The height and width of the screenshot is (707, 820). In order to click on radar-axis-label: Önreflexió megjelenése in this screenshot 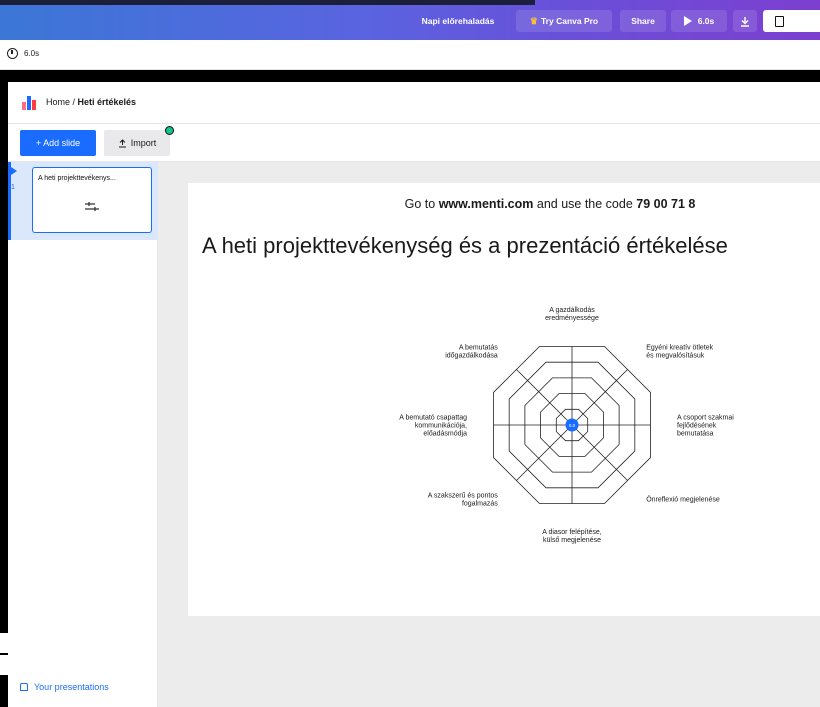, I will do `click(683, 500)`.